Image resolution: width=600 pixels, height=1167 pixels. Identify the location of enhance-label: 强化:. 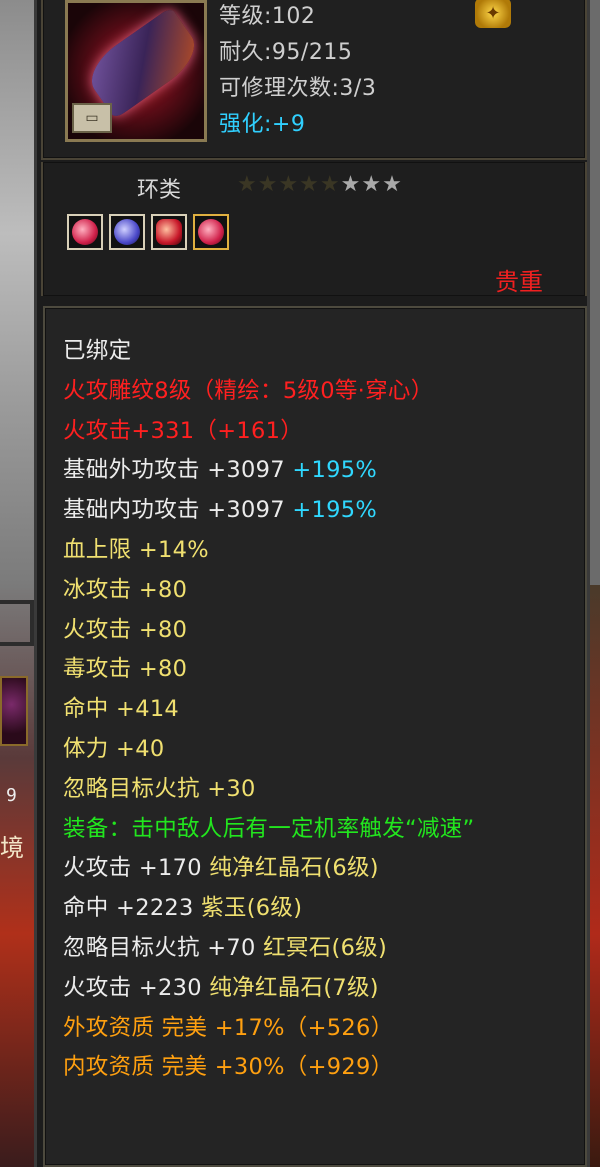
(245, 124).